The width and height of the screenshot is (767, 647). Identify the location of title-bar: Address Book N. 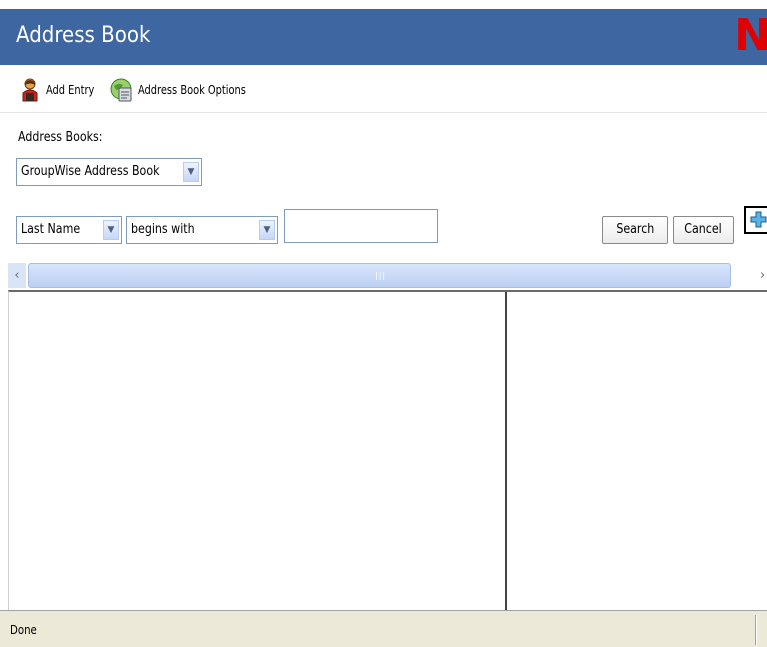
(383, 37).